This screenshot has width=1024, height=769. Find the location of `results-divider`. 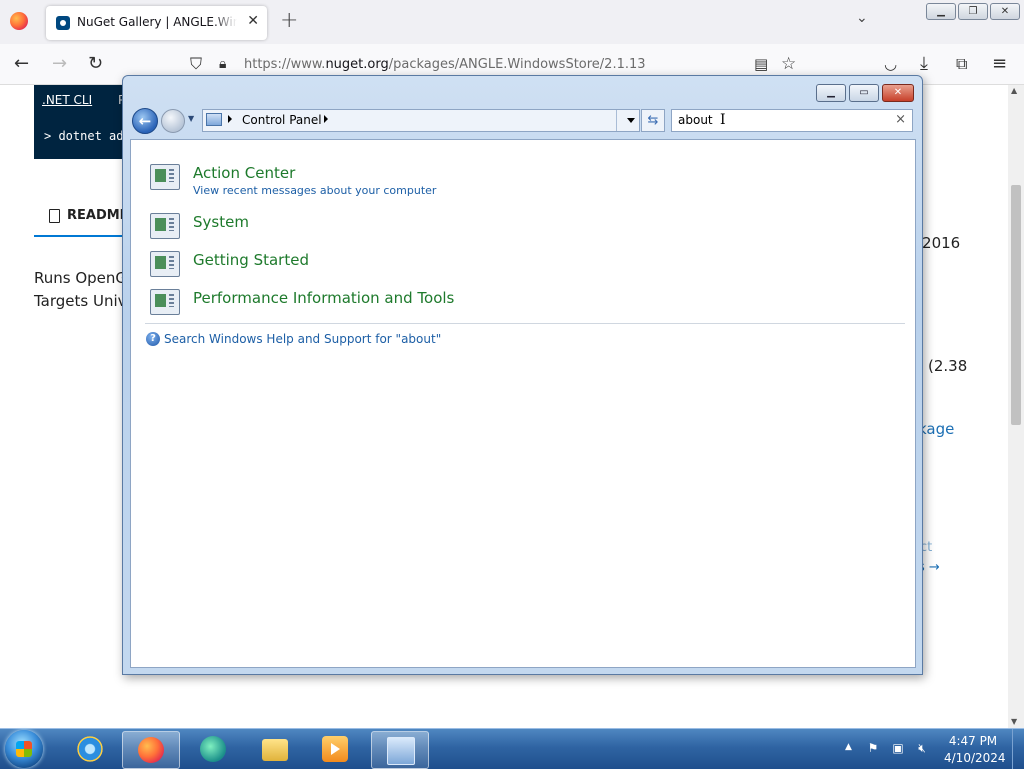

results-divider is located at coordinates (525, 323).